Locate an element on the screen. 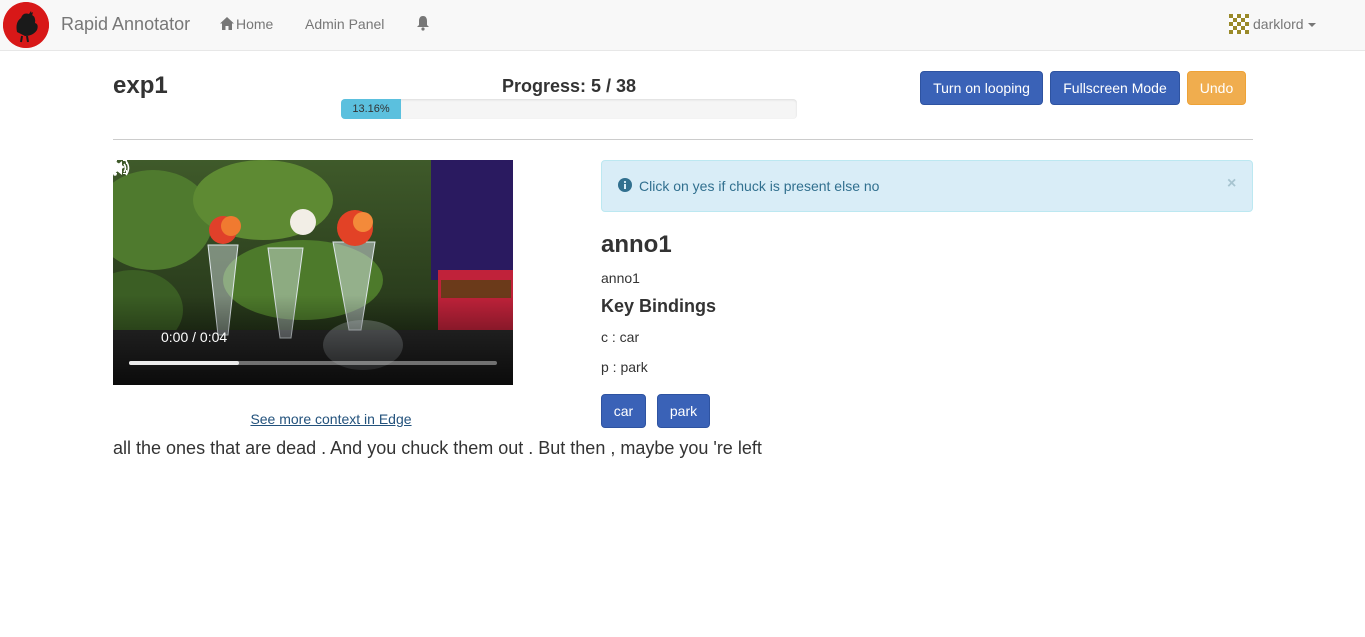  video-time: 0:00 / 0:04 is located at coordinates (194, 337).